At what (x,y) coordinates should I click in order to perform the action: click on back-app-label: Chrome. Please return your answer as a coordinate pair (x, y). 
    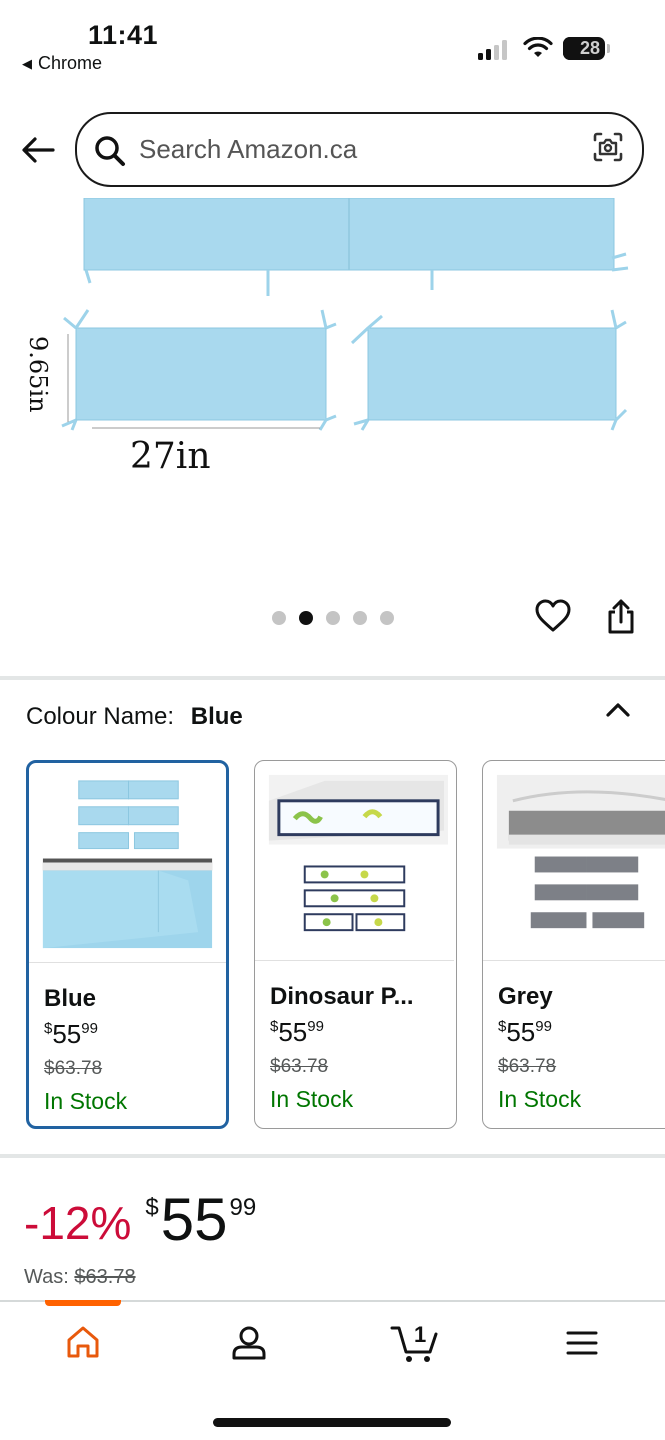
    Looking at the image, I should click on (70, 63).